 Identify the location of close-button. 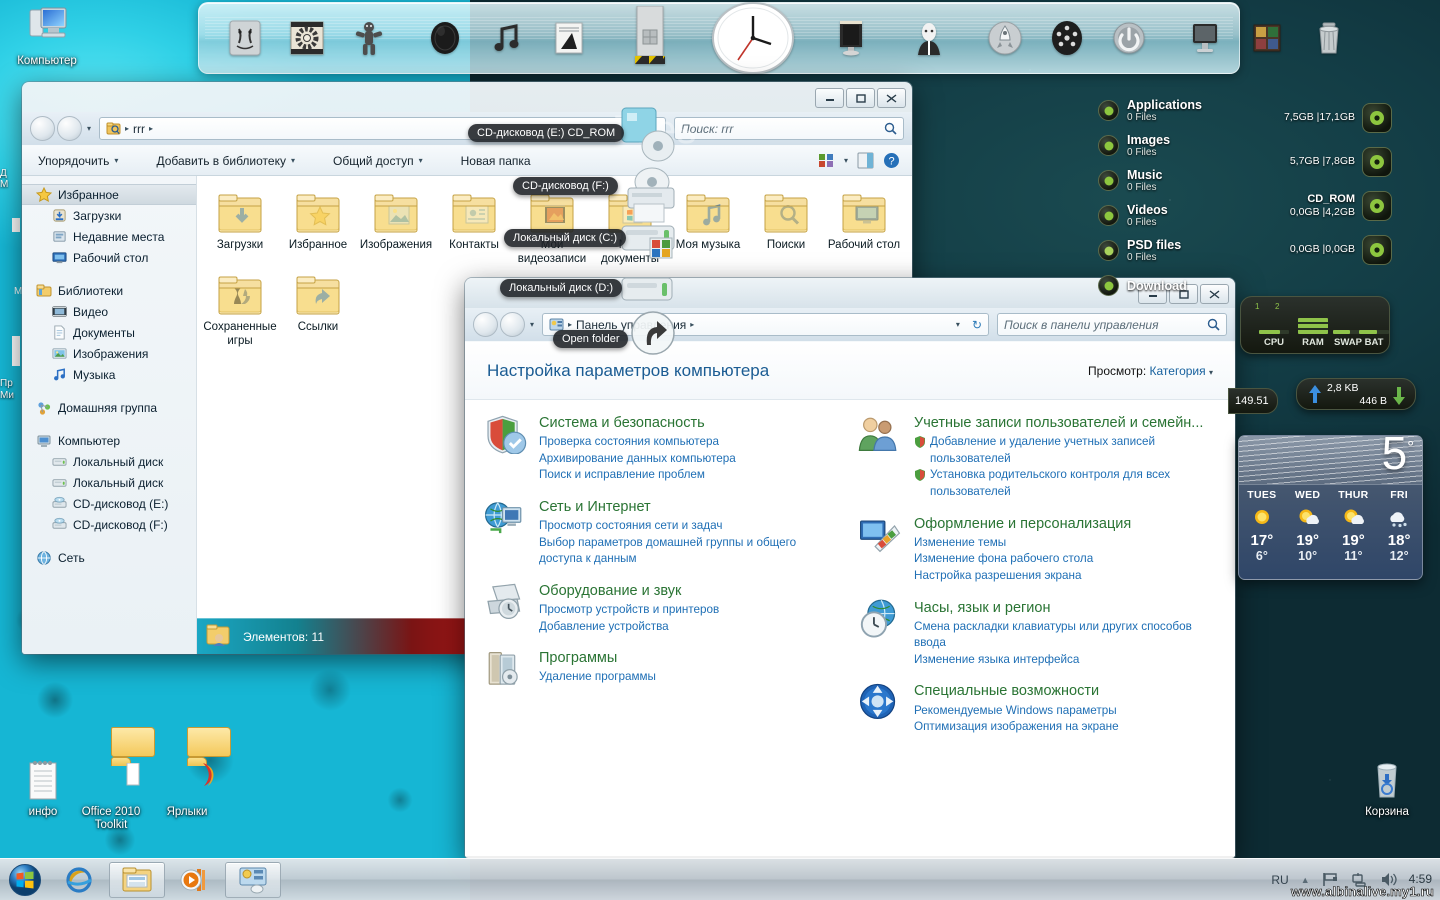
(891, 98).